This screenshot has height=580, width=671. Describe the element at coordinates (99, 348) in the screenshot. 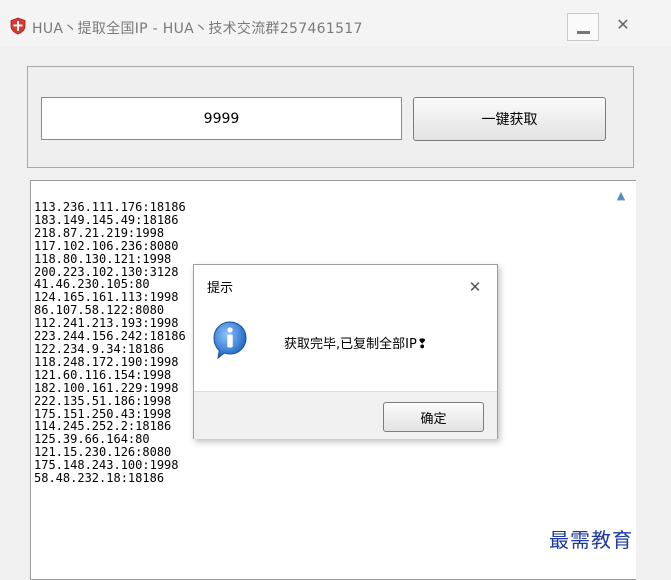

I see `ip-list-item: 122.234.9.34:18186` at that location.